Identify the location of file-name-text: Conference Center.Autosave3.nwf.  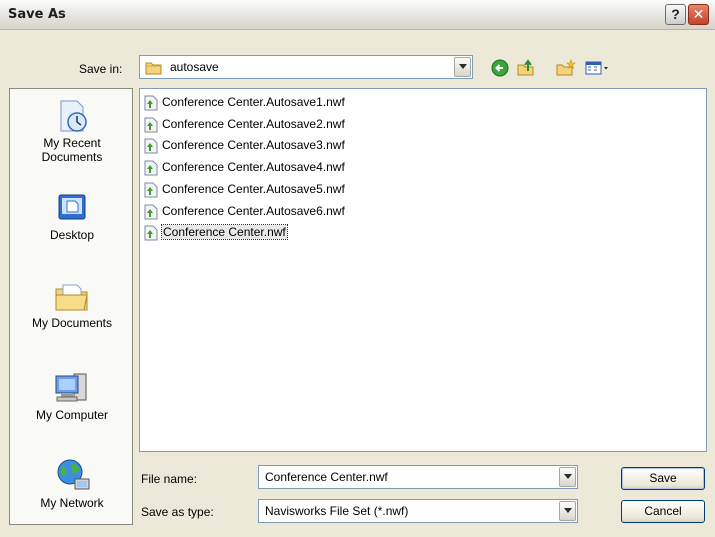
(253, 145).